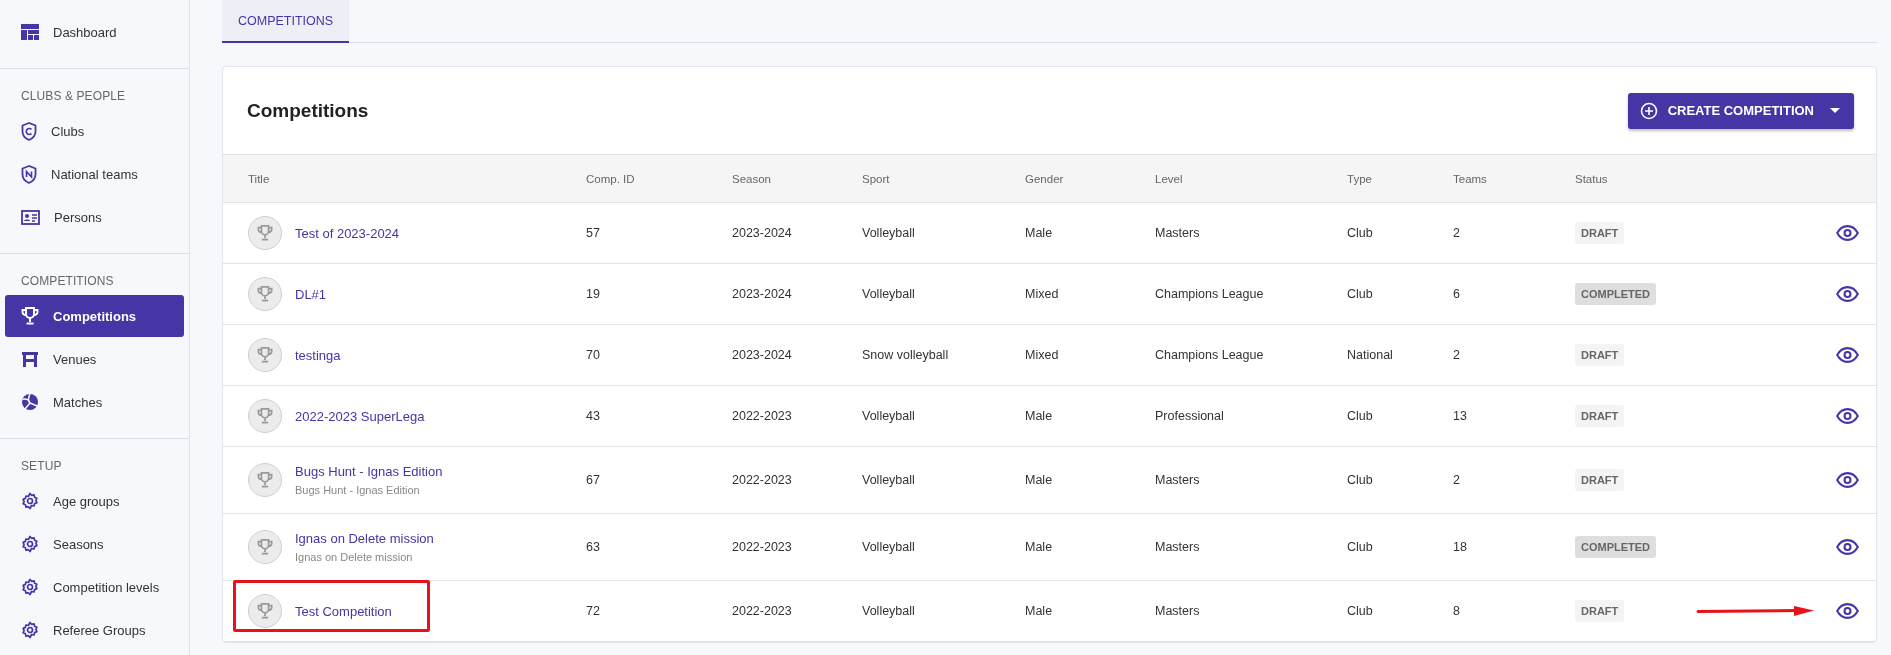 The width and height of the screenshot is (1891, 655). Describe the element at coordinates (611, 178) in the screenshot. I see `column-header: Comp. ID` at that location.